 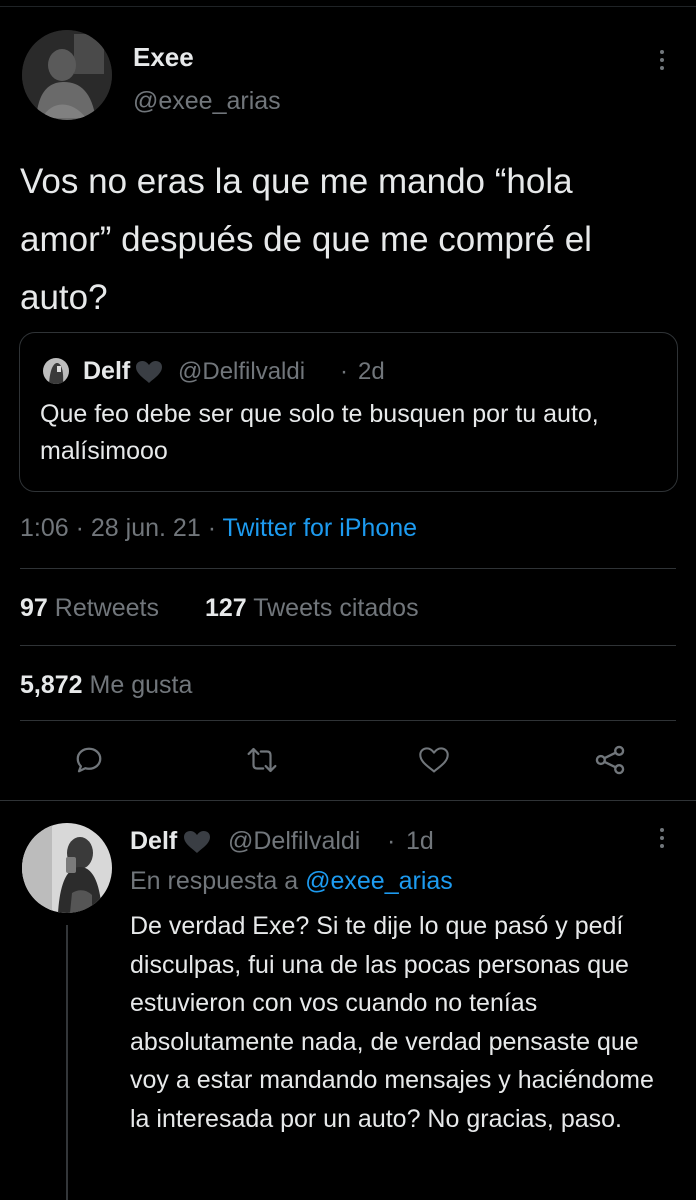 What do you see at coordinates (348, 6) in the screenshot?
I see `top-divider` at bounding box center [348, 6].